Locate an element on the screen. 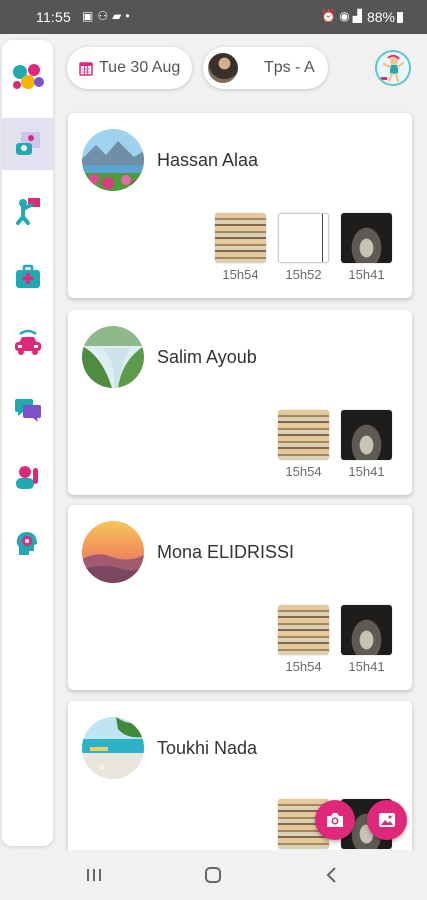 The image size is (427, 900). date-selector: Tue 30 Aug is located at coordinates (129, 68).